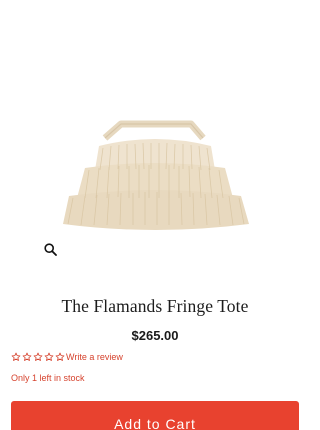 The width and height of the screenshot is (320, 430). What do you see at coordinates (155, 335) in the screenshot?
I see `product-price: $265.00` at bounding box center [155, 335].